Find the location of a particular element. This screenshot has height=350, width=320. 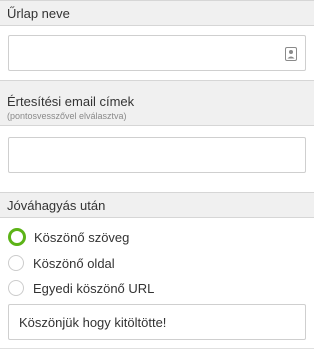

form-name-input is located at coordinates (157, 53).